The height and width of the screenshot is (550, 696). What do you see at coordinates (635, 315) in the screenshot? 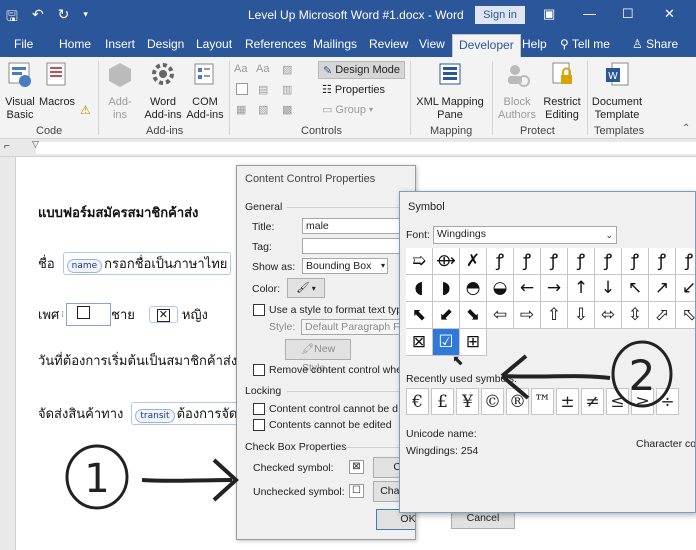
I see `symbol-cell: ⇳` at bounding box center [635, 315].